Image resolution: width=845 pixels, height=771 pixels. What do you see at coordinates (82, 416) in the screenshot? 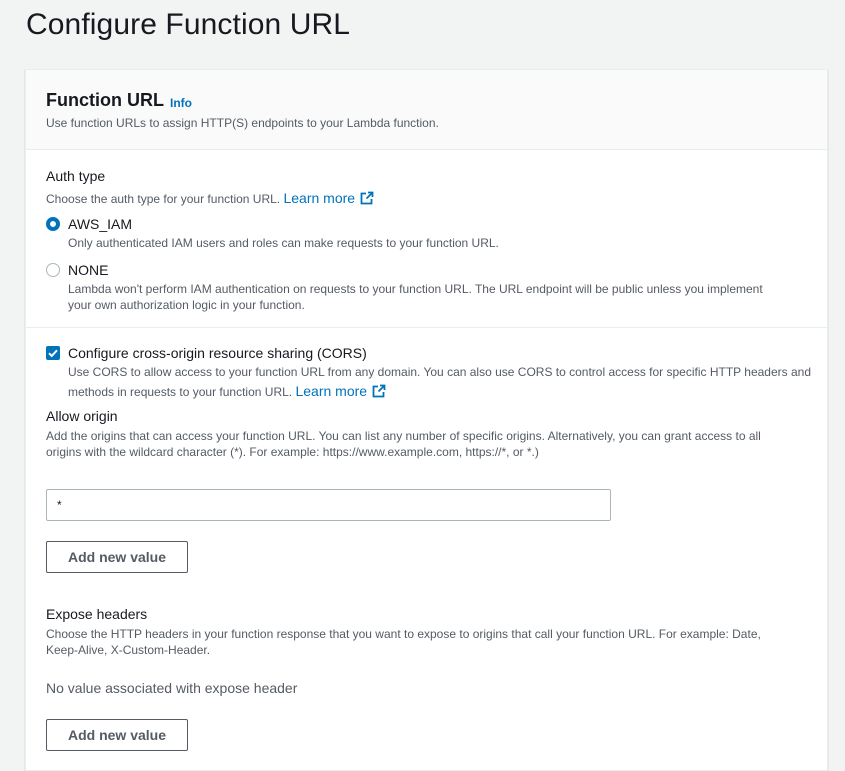
I see `allow-origin-label: Allow origin` at bounding box center [82, 416].